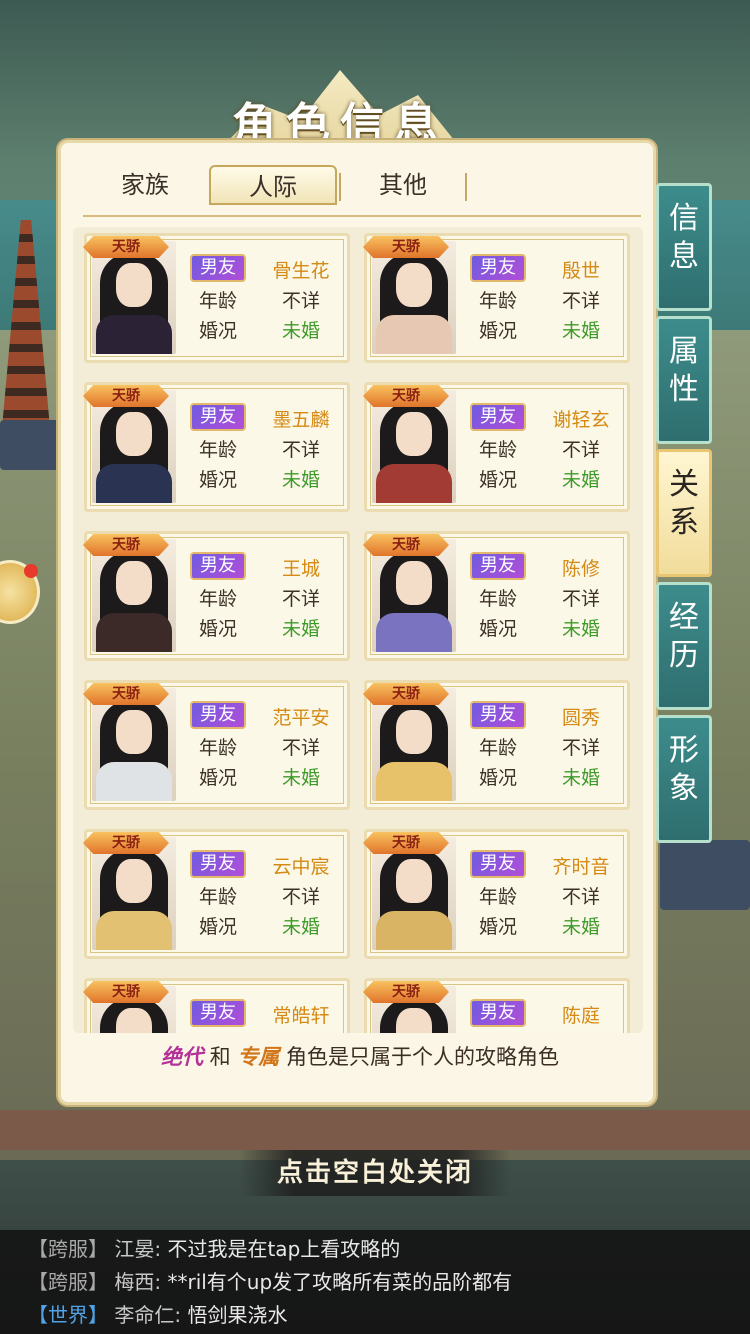  What do you see at coordinates (581, 867) in the screenshot?
I see `character-name: 齐时音` at bounding box center [581, 867].